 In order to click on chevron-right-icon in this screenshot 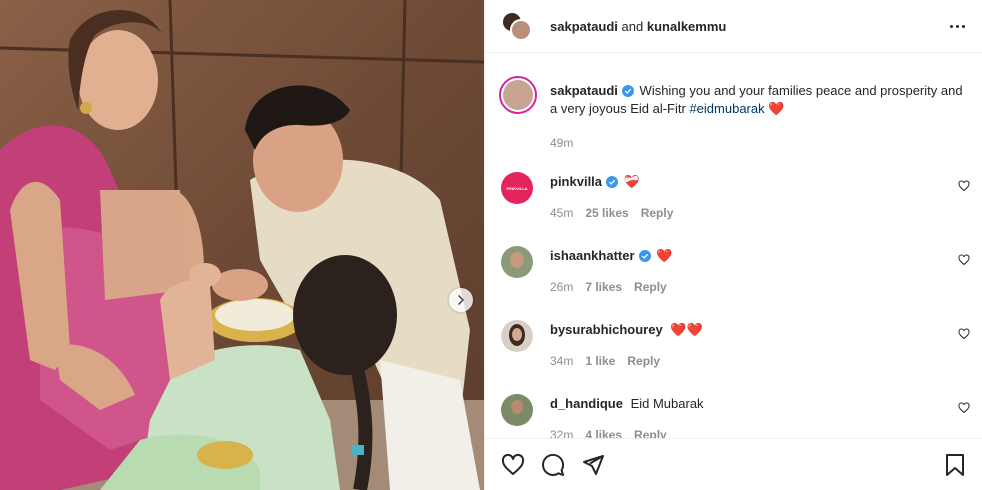, I will do `click(461, 300)`.